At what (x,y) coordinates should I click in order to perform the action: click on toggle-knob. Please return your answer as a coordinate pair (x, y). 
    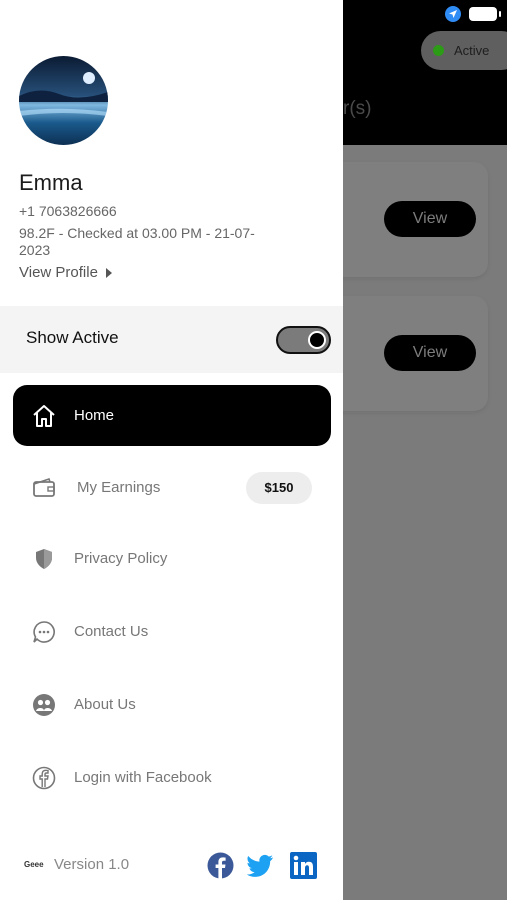
    Looking at the image, I should click on (317, 340).